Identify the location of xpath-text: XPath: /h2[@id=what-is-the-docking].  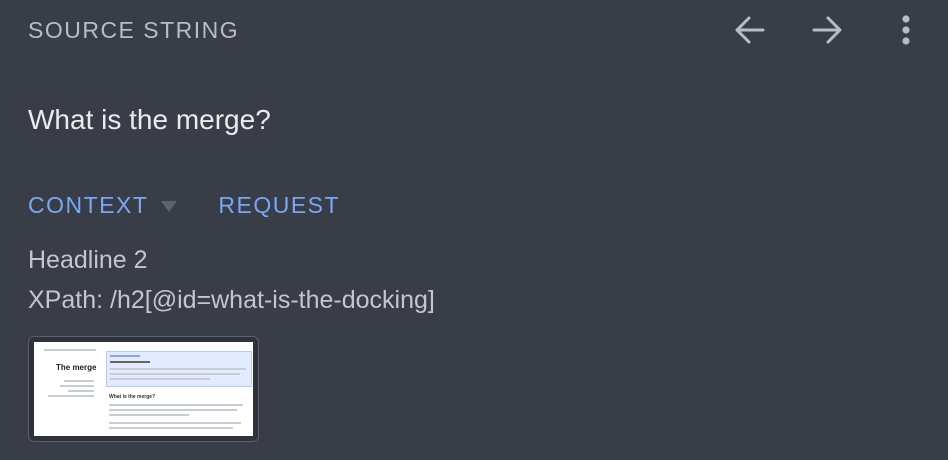
(231, 300).